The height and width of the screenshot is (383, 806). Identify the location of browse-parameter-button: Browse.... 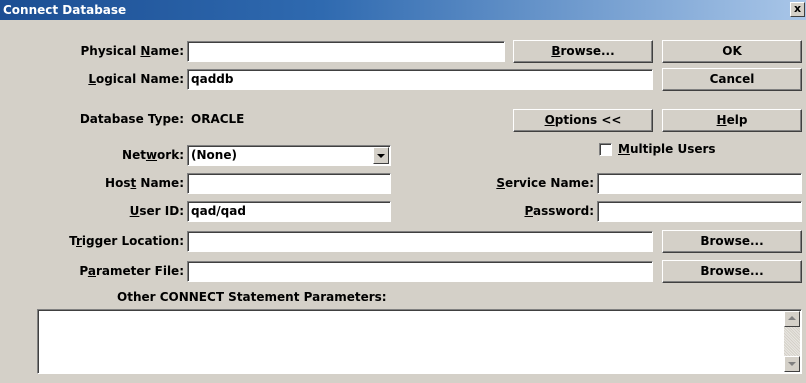
(732, 271).